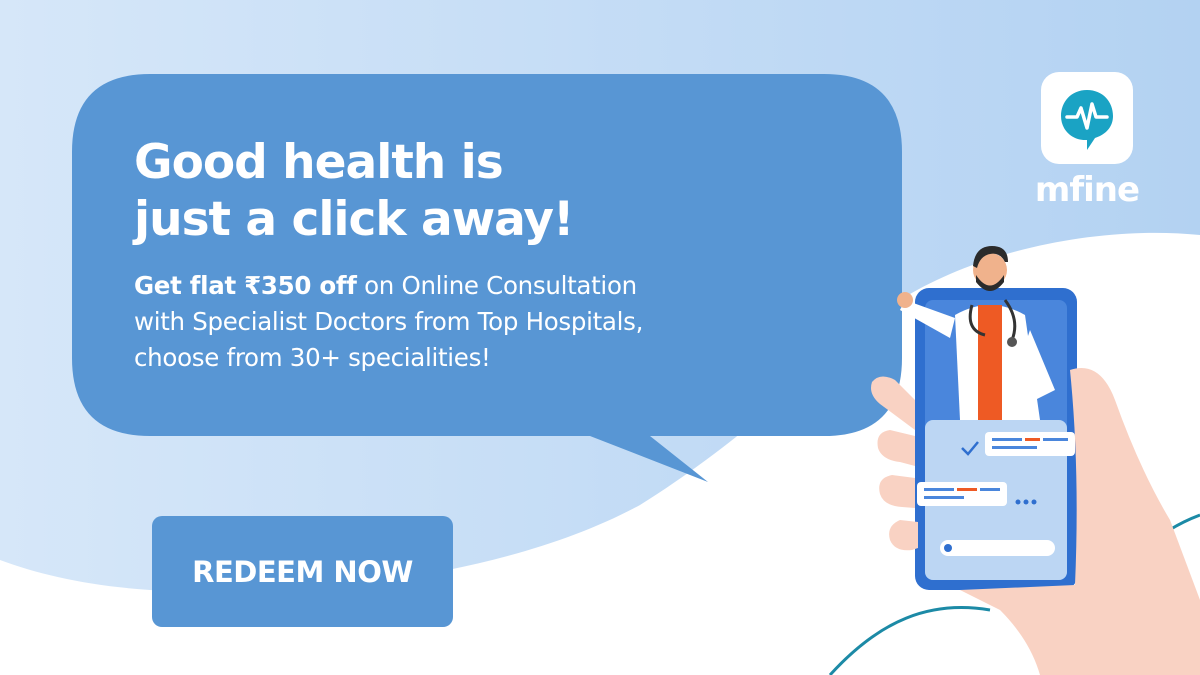  I want to click on headline-line-1: Good health is, so click(319, 162).